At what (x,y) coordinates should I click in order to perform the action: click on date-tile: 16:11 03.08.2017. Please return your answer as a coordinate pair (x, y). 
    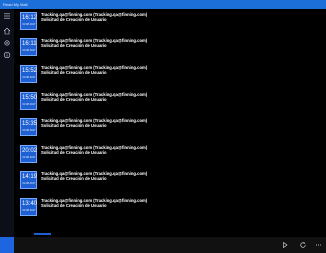
    Looking at the image, I should click on (28, 47).